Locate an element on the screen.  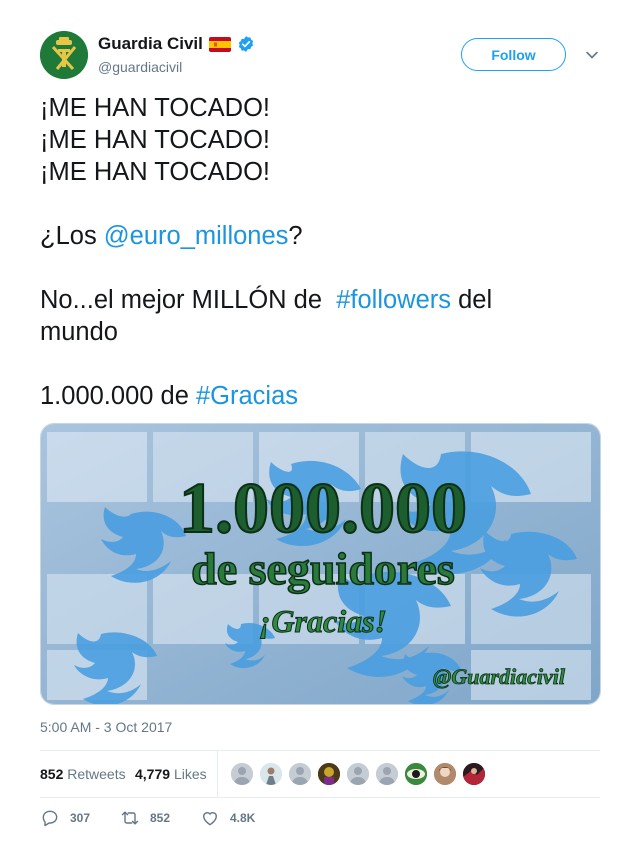
author-name: Guardia Civil is located at coordinates (150, 44).